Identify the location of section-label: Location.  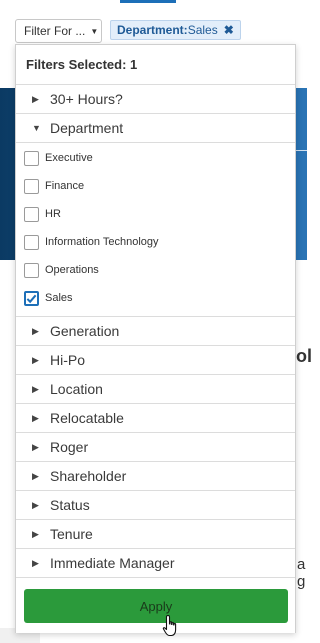
(76, 389).